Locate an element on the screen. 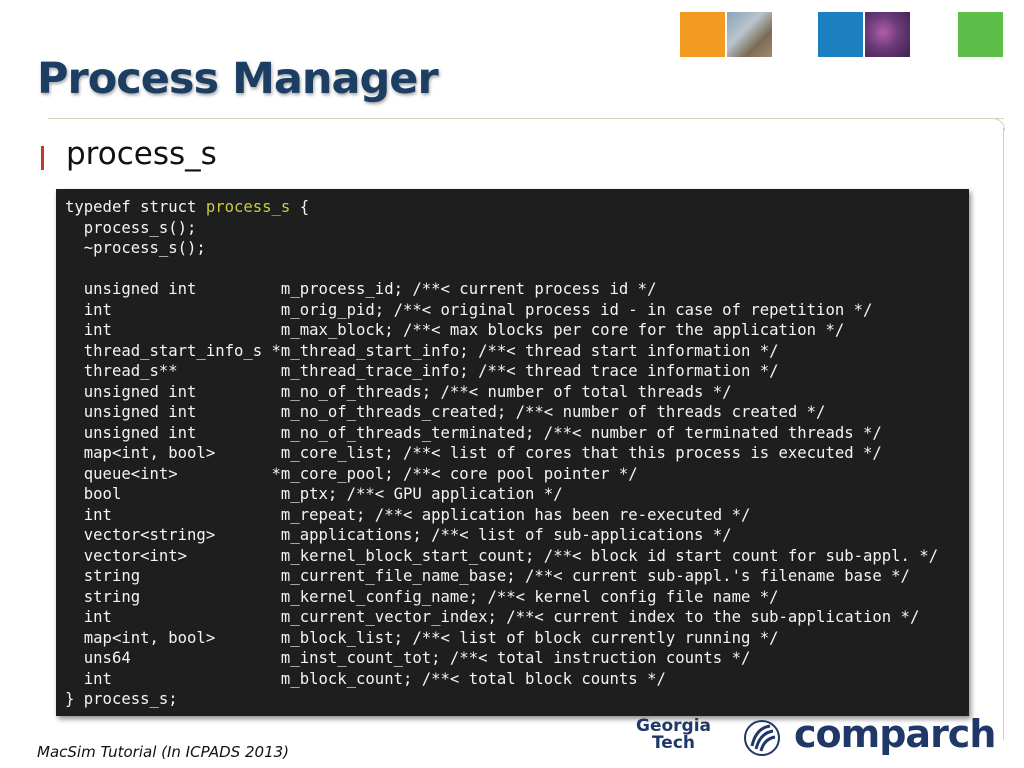 This screenshot has height=768, width=1024. footer-caption: MacSim Tutorial (In ICPADS 2013) is located at coordinates (163, 752).